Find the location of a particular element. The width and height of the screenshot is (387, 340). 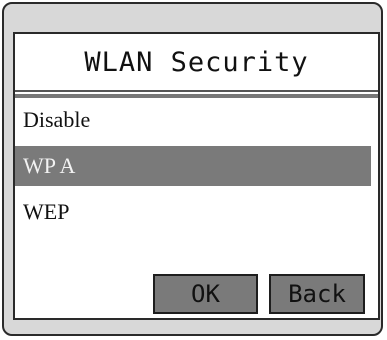

option-wpa: WP A is located at coordinates (193, 166).